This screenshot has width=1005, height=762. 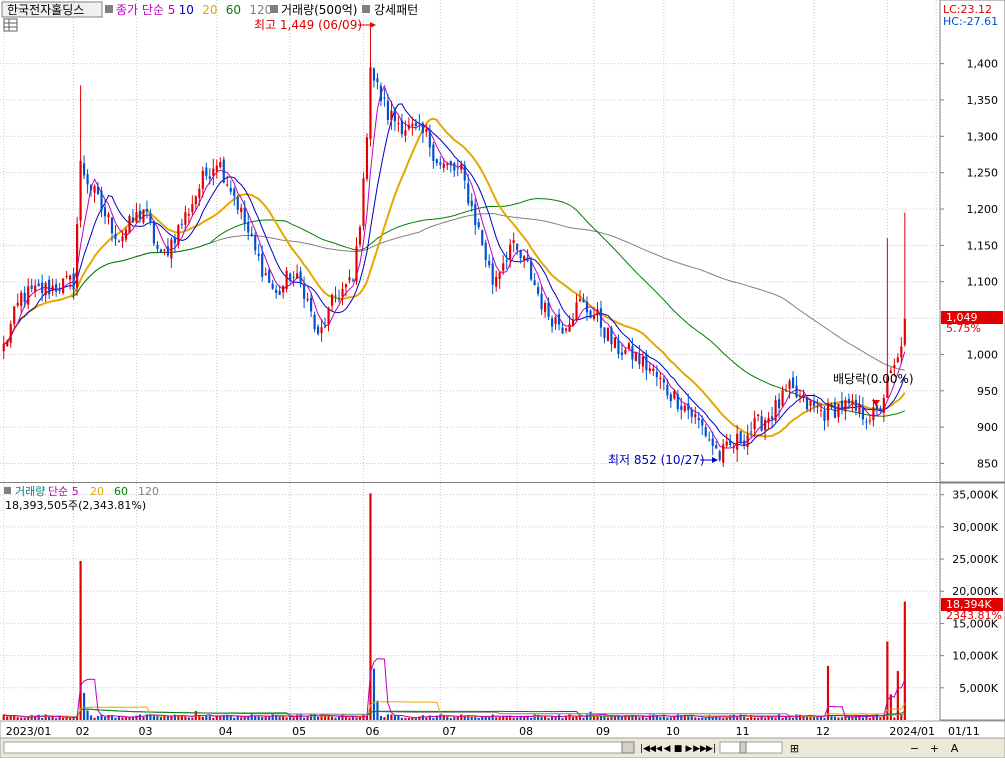 I want to click on volume-tick-label: 30,000K, so click(x=975, y=527).